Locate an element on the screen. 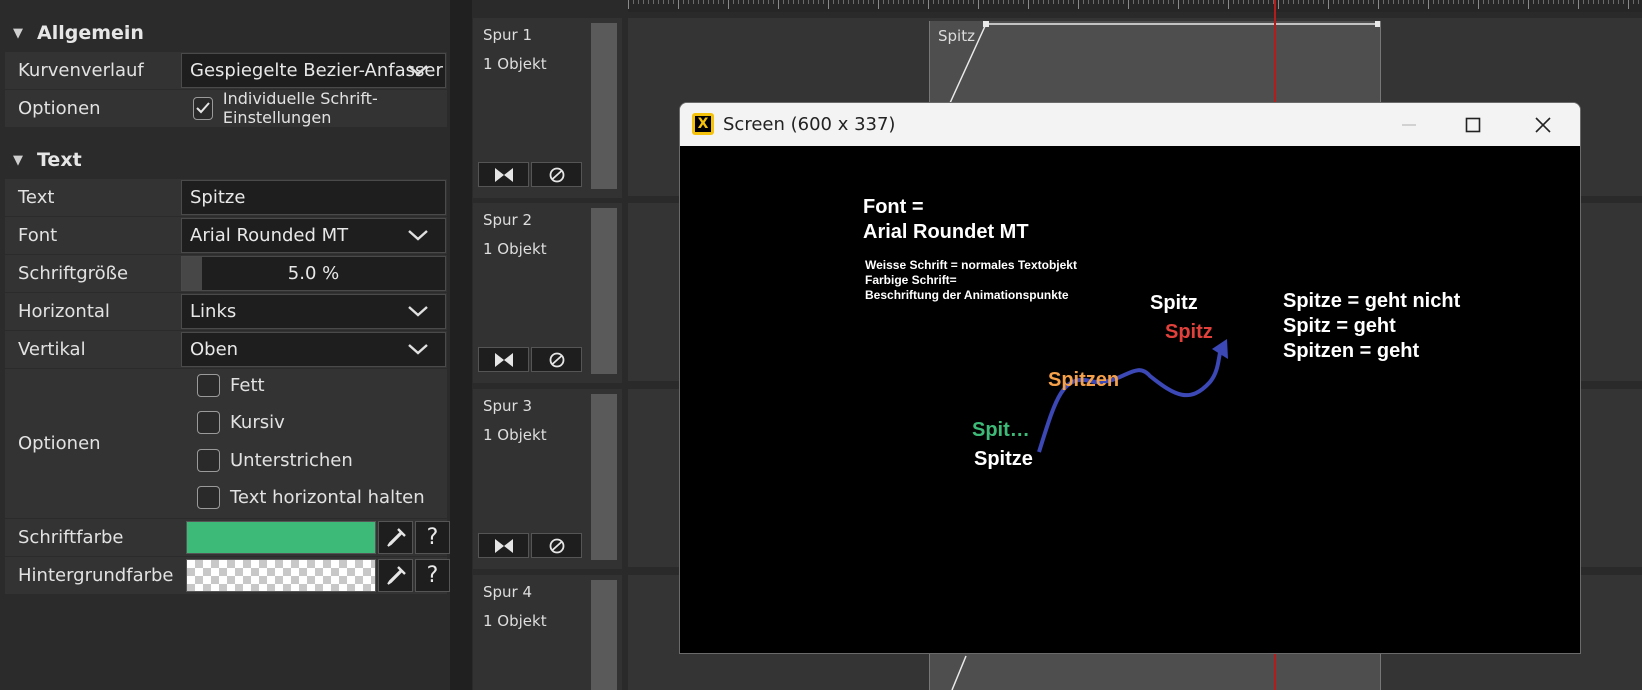 The image size is (1642, 690). track-name: Spur 2 is located at coordinates (508, 220).